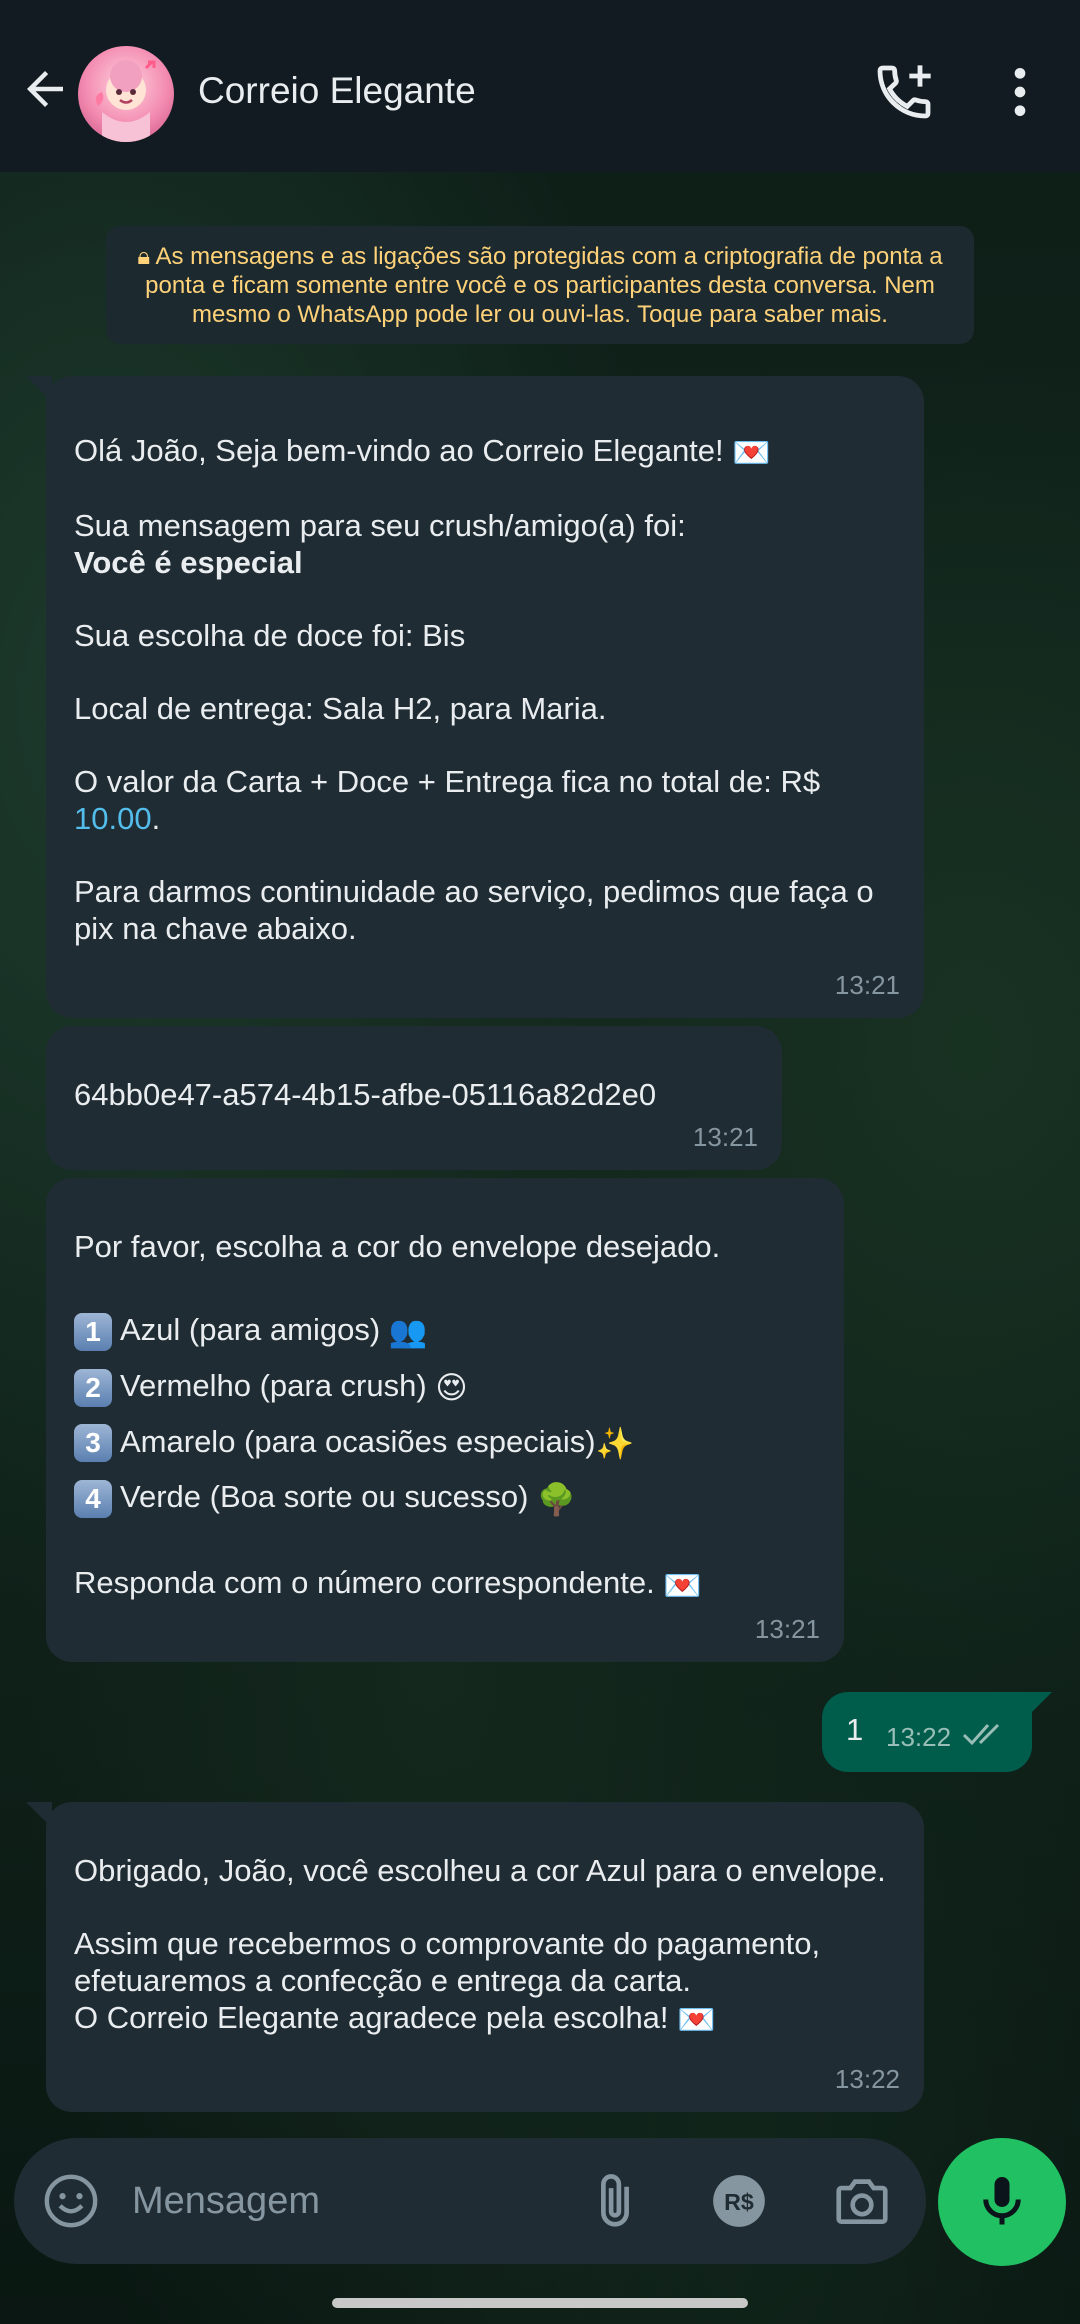 The width and height of the screenshot is (1080, 2324). What do you see at coordinates (408, 1332) in the screenshot?
I see `people-icon: 👥` at bounding box center [408, 1332].